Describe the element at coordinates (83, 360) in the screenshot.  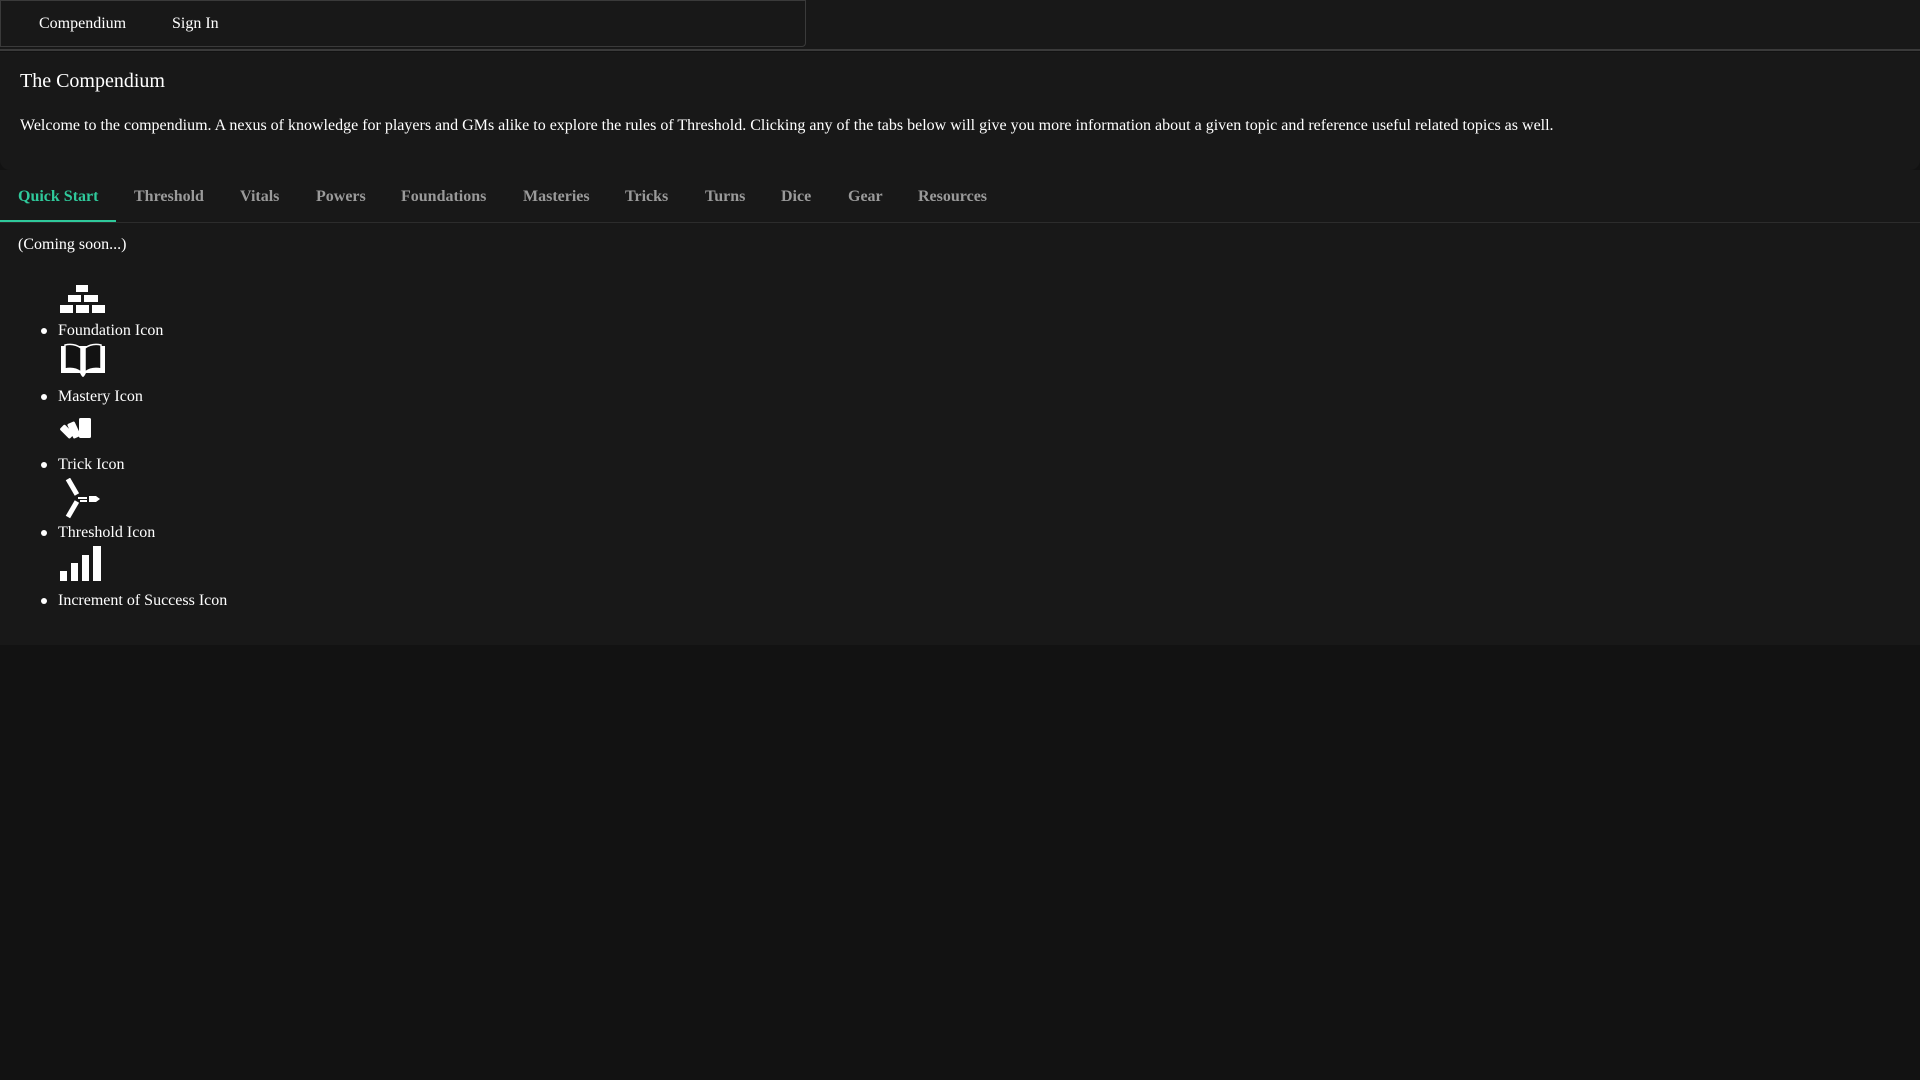
I see `mastery-icon` at that location.